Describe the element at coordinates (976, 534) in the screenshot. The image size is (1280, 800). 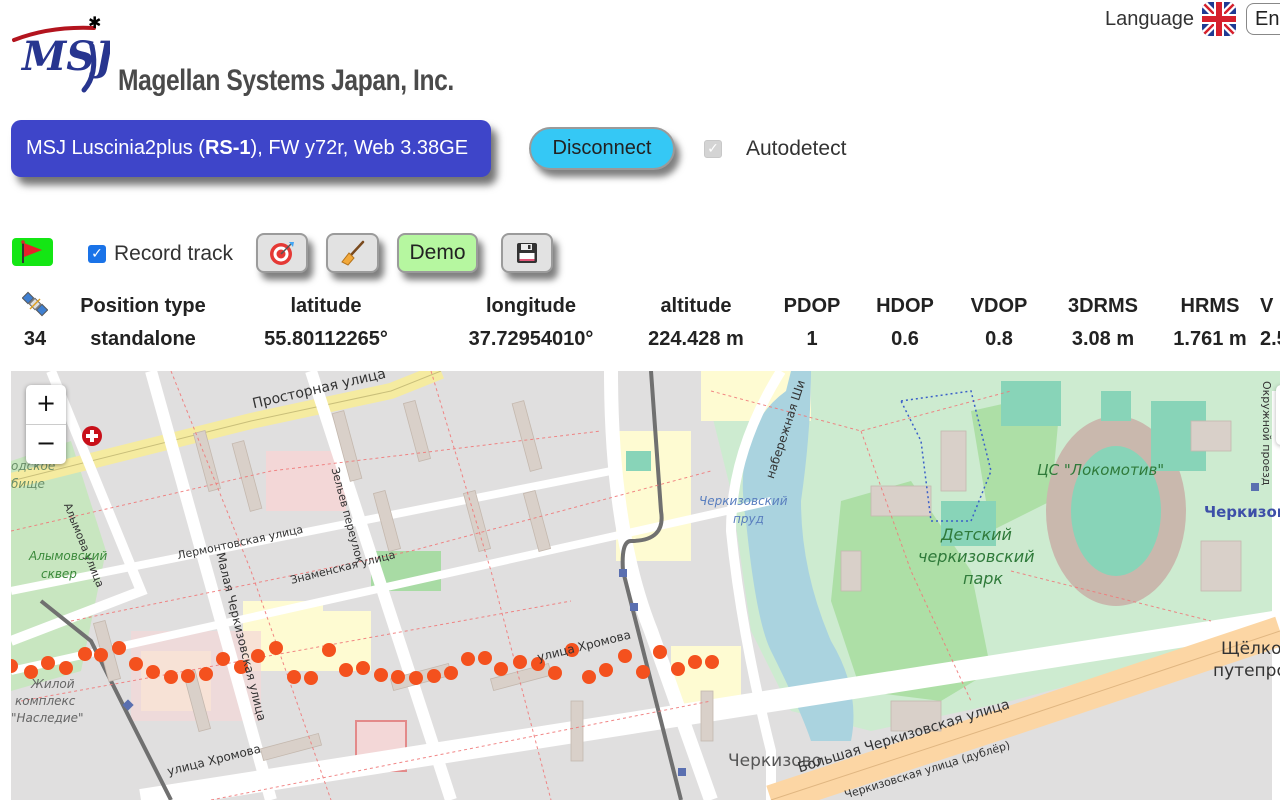
I see `park-label-detsky-1: Детский` at that location.